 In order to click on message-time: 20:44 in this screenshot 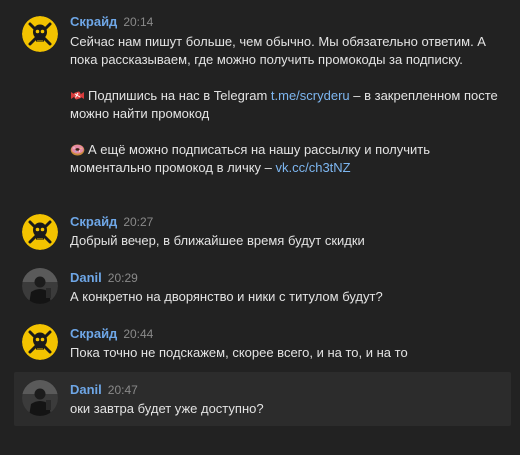, I will do `click(138, 334)`.